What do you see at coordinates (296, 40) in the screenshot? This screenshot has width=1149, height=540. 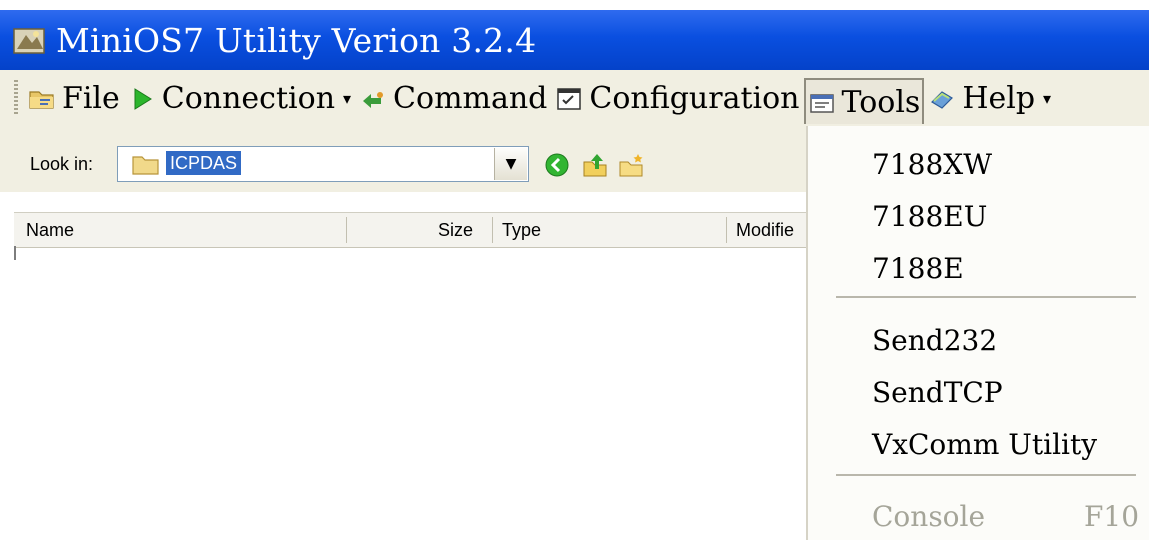 I see `window-title: MiniOS7 Utility Verion 3.2.4` at bounding box center [296, 40].